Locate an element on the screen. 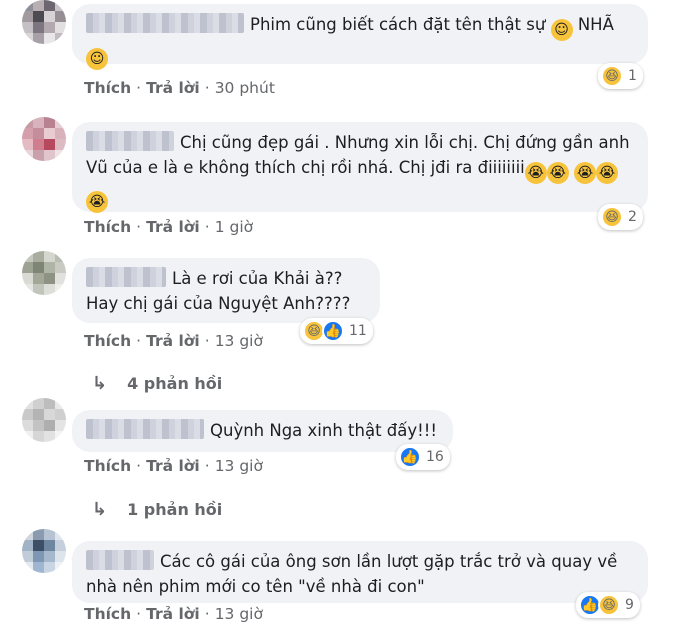  comment-actions: Thích · Trả lời · 30 phút is located at coordinates (179, 88).